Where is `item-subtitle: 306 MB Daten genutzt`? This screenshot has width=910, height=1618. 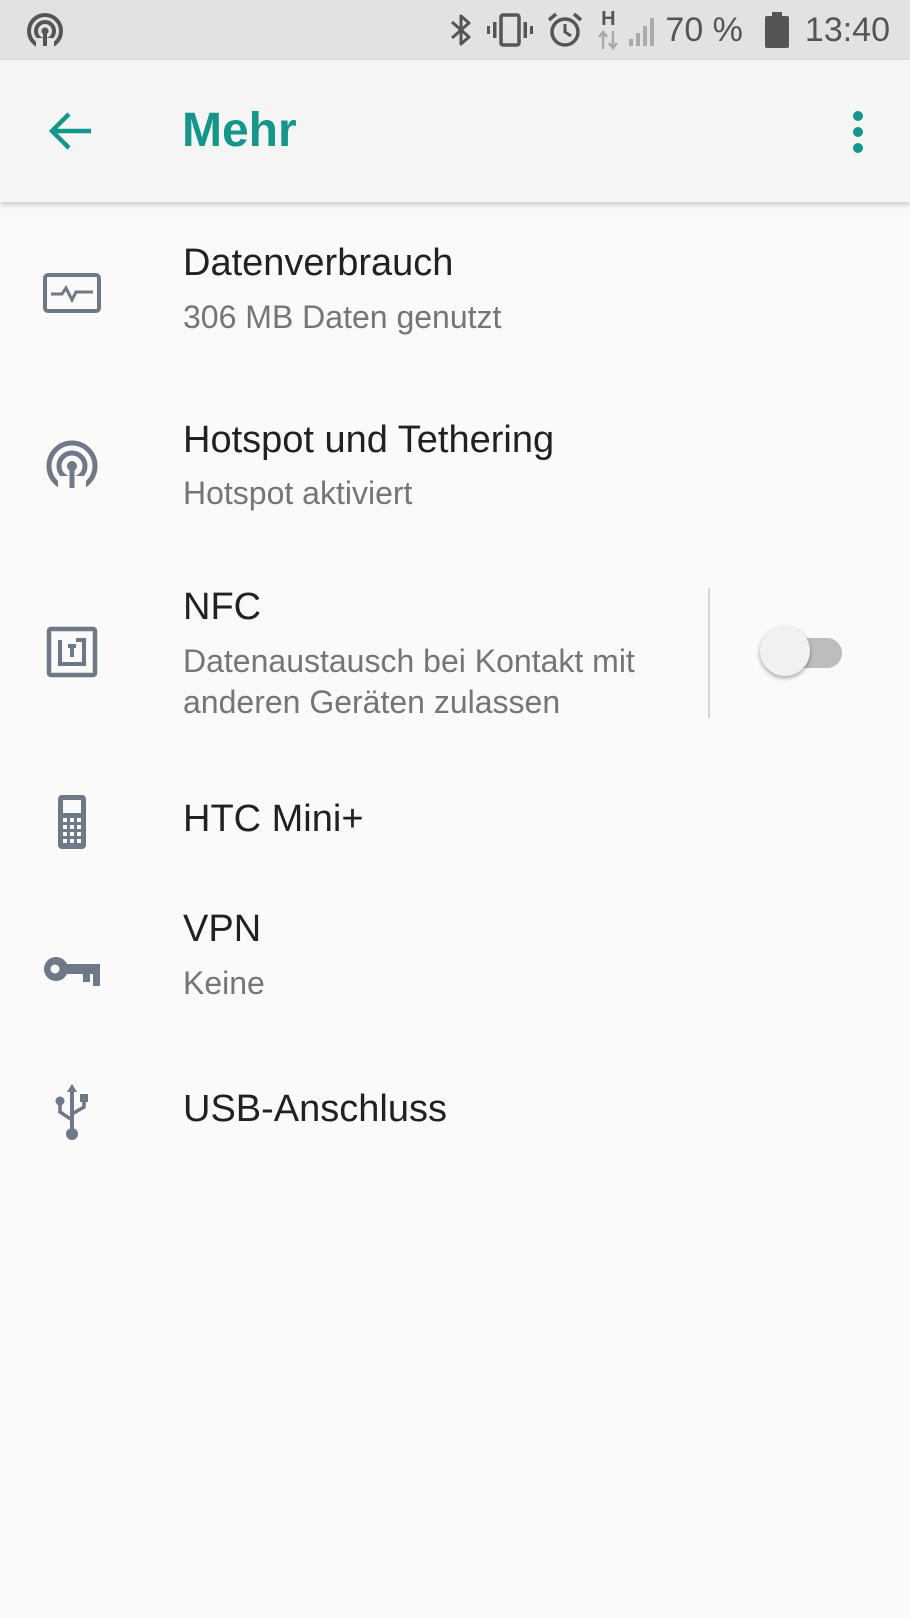
item-subtitle: 306 MB Daten genutzt is located at coordinates (342, 317).